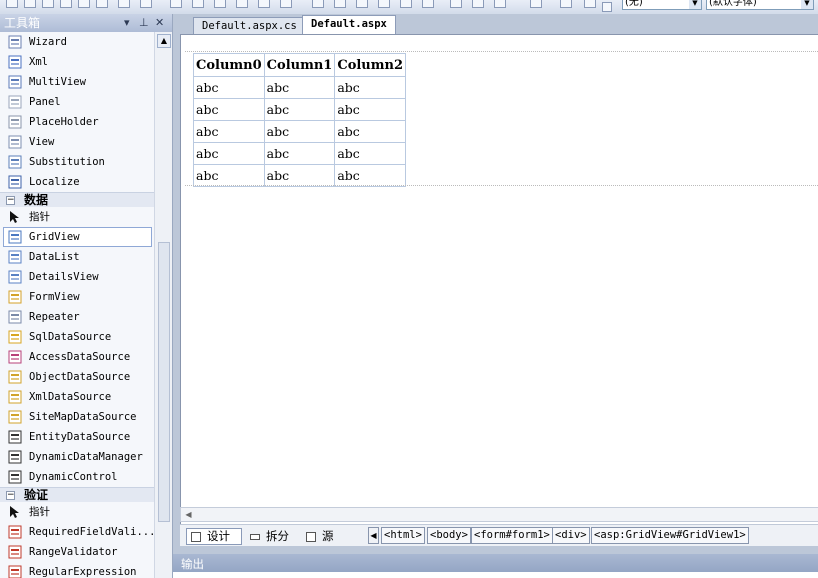 The width and height of the screenshot is (818, 578). What do you see at coordinates (15, 62) in the screenshot?
I see `xml-icon` at bounding box center [15, 62].